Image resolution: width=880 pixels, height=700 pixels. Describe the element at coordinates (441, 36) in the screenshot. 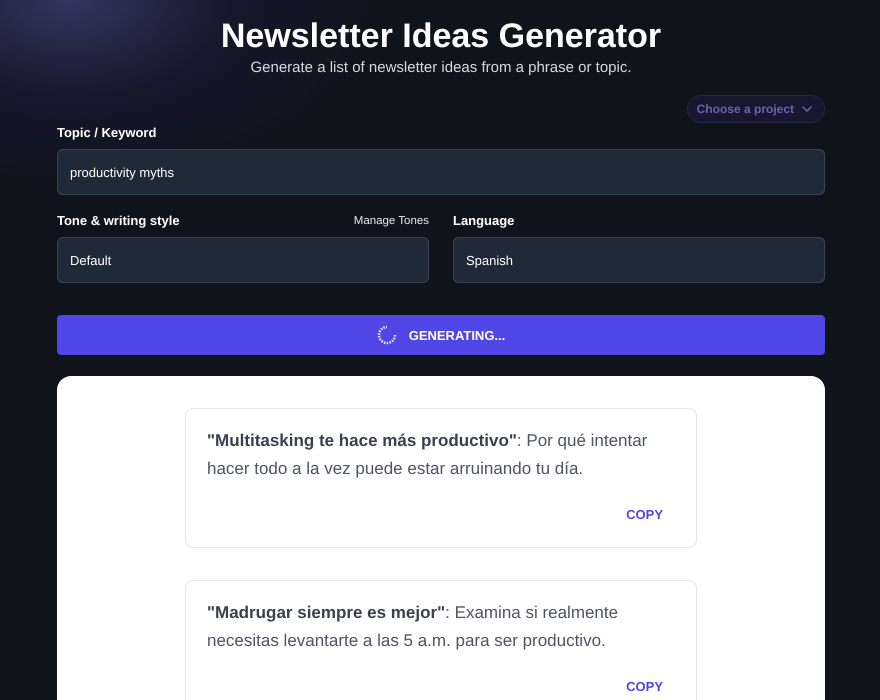

I see `page-title: Newsletter Ideas Generator` at that location.